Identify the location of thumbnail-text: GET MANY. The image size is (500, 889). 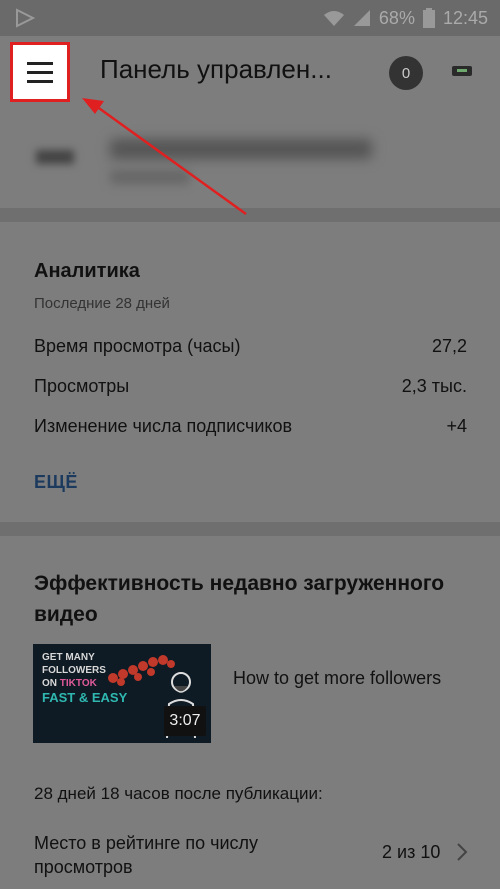
(68, 657).